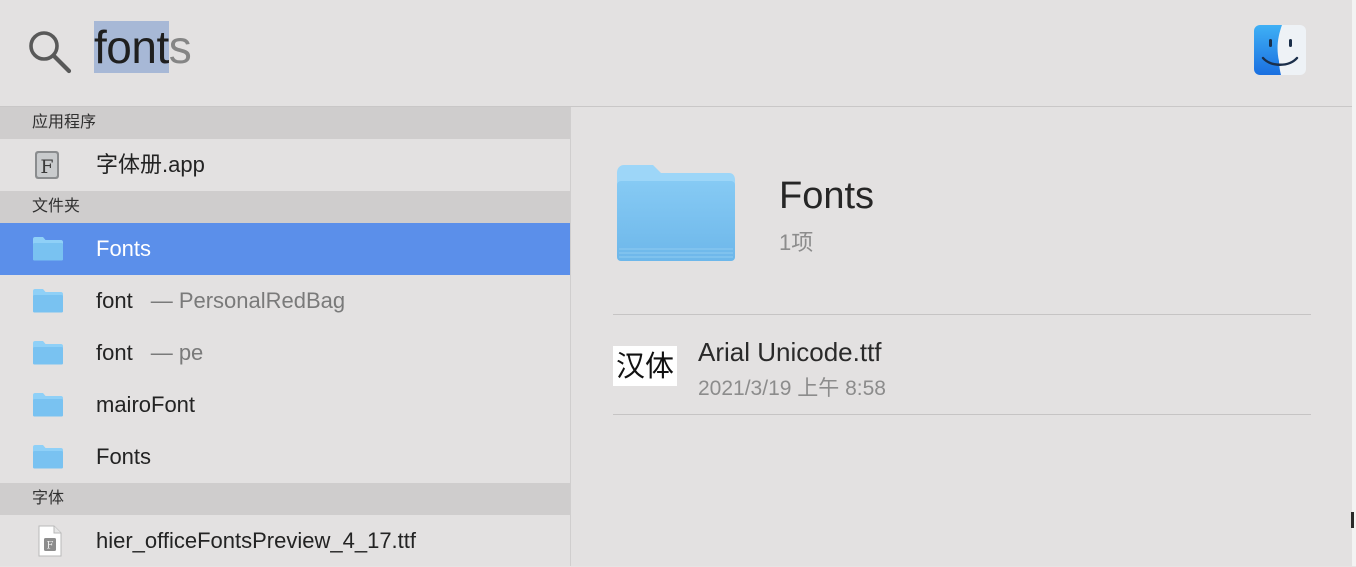 This screenshot has height=567, width=1356. Describe the element at coordinates (248, 300) in the screenshot. I see `result-path: — PersonalRedBag` at that location.